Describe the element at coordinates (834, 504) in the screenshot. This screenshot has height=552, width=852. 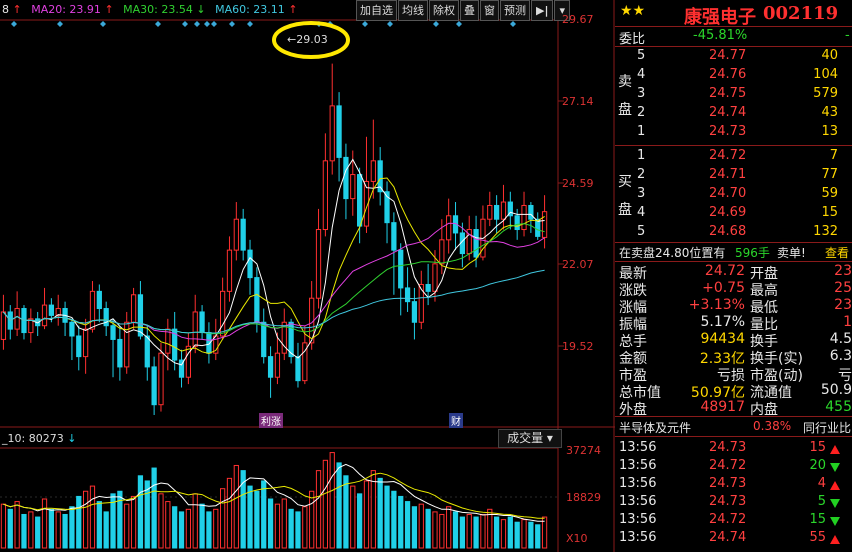
I see `arrow-down-icon` at that location.